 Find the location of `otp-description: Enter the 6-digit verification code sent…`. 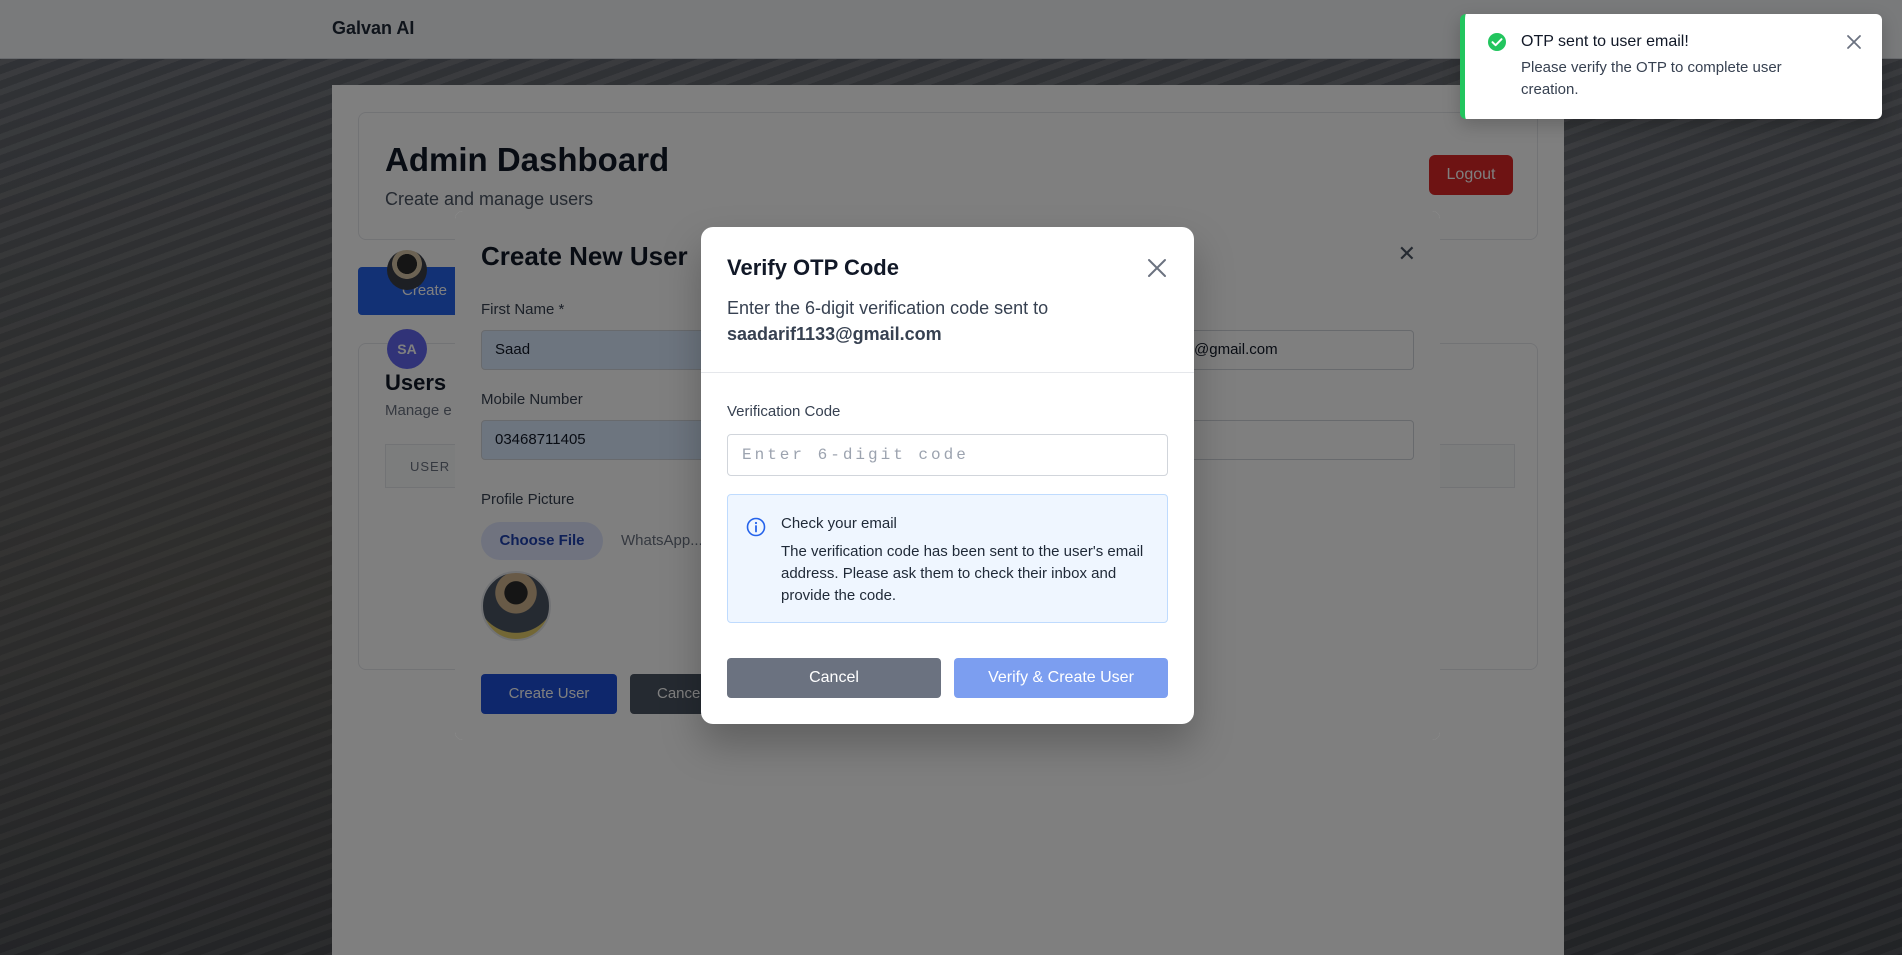

otp-description: Enter the 6-digit verification code sent… is located at coordinates (937, 321).